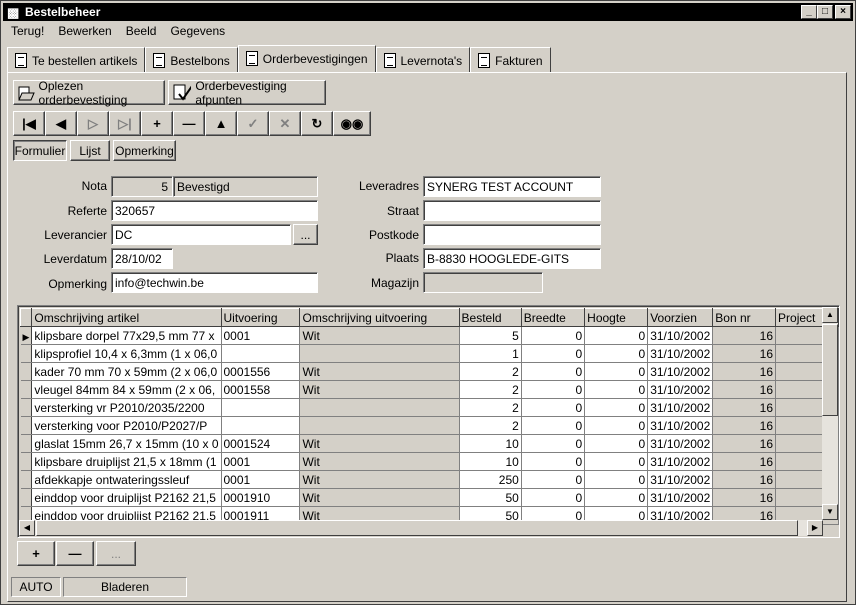  Describe the element at coordinates (93, 123) in the screenshot. I see `next-record-button: ▷` at that location.